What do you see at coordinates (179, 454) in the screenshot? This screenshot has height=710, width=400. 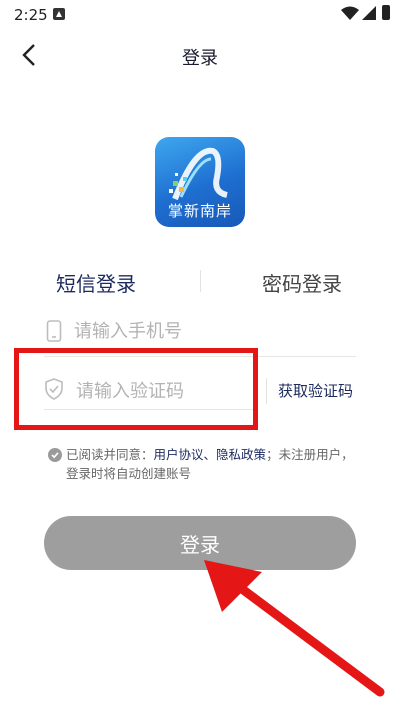 I see `user-agreement-link: 用户协议` at bounding box center [179, 454].